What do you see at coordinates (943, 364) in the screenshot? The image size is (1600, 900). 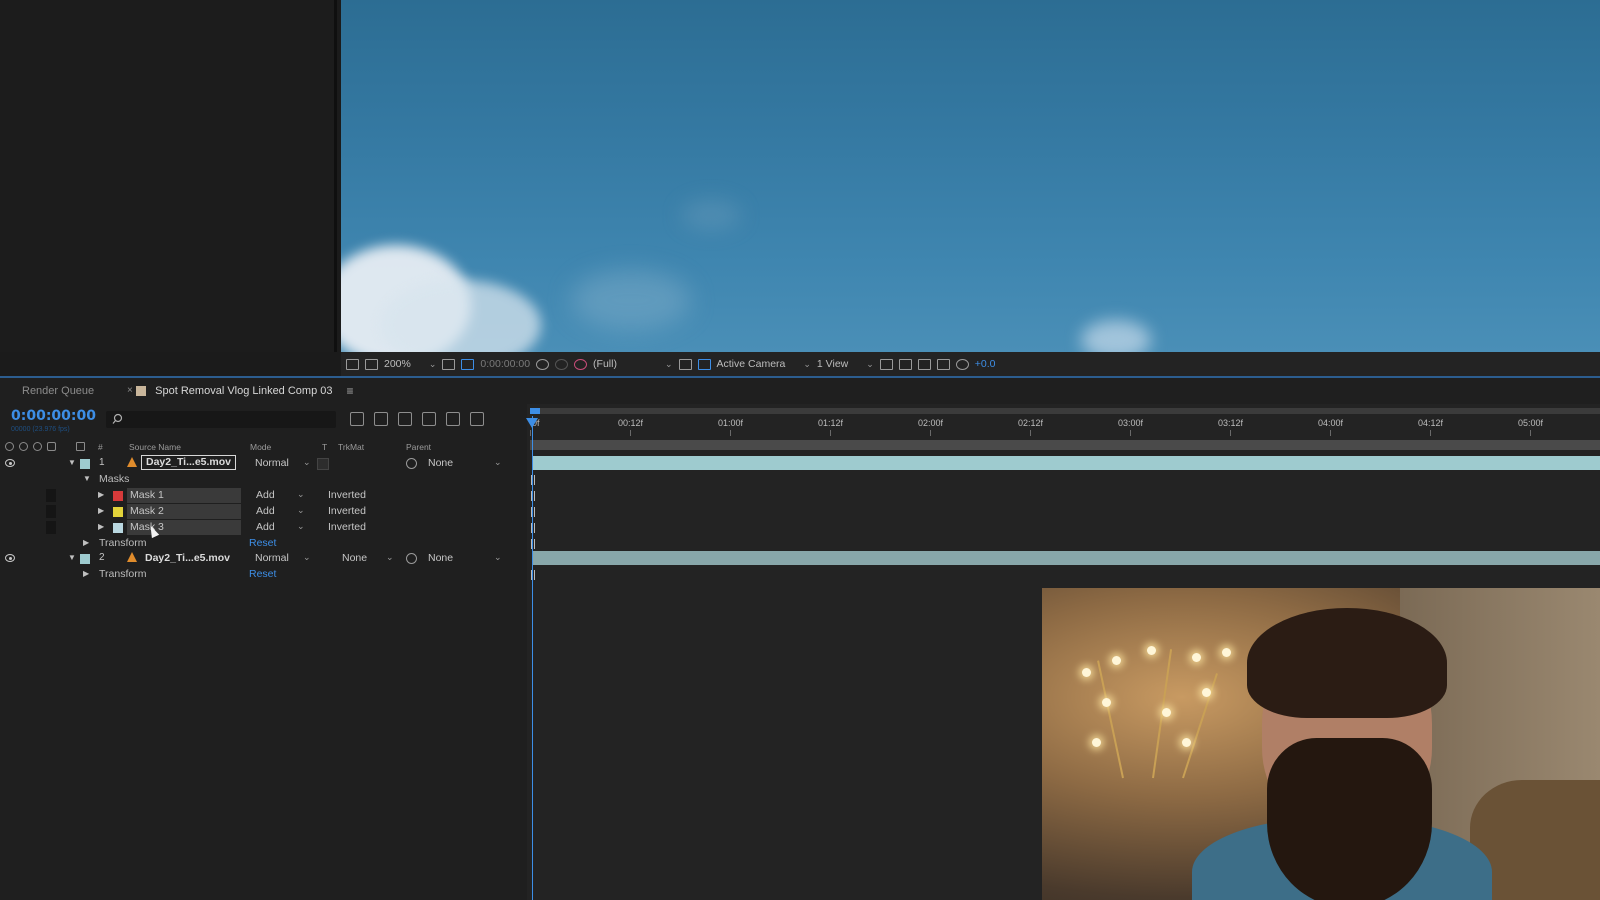 I see `flowchart-icon` at bounding box center [943, 364].